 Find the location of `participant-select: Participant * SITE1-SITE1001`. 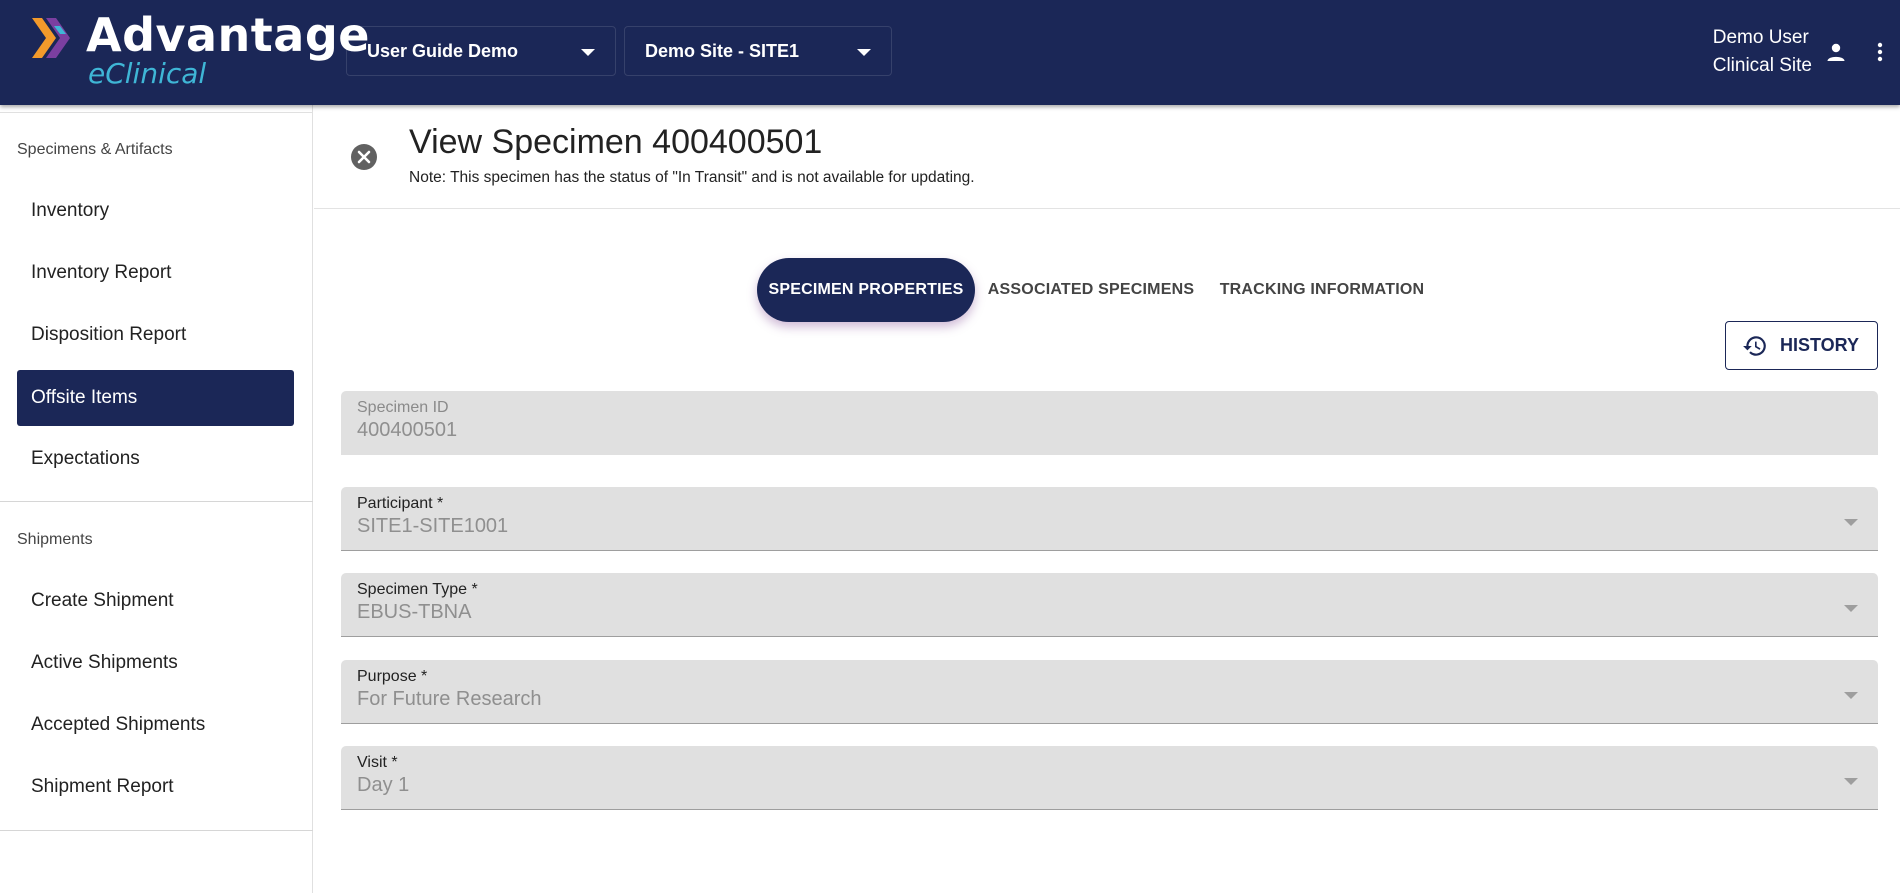

participant-select: Participant * SITE1-SITE1001 is located at coordinates (1109, 519).